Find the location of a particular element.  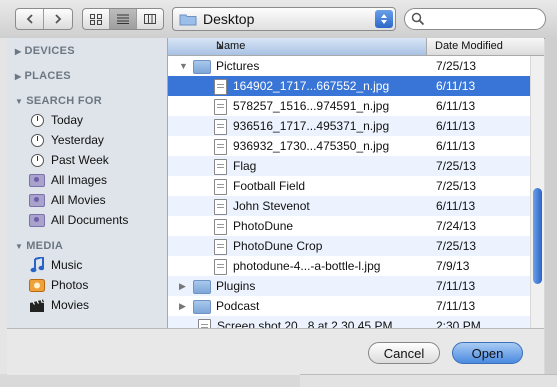

view-mode-control is located at coordinates (123, 19).